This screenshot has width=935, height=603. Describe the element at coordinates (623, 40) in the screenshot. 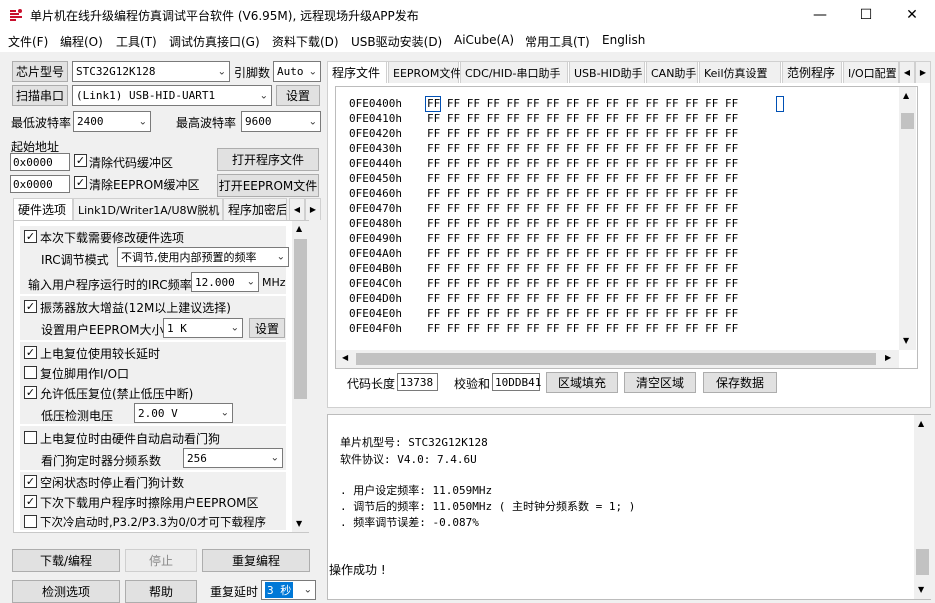

I see `menu-english: English` at that location.